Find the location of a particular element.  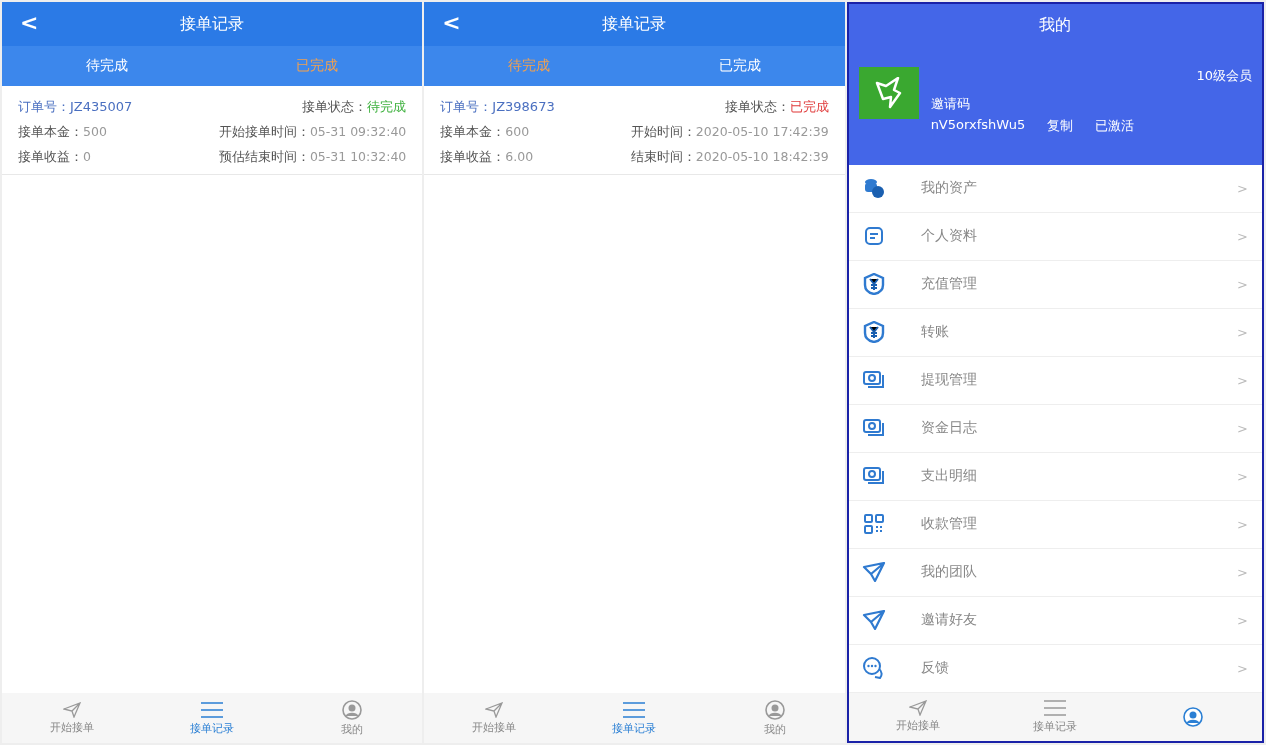

activation-status: 已激活 is located at coordinates (1115, 125).